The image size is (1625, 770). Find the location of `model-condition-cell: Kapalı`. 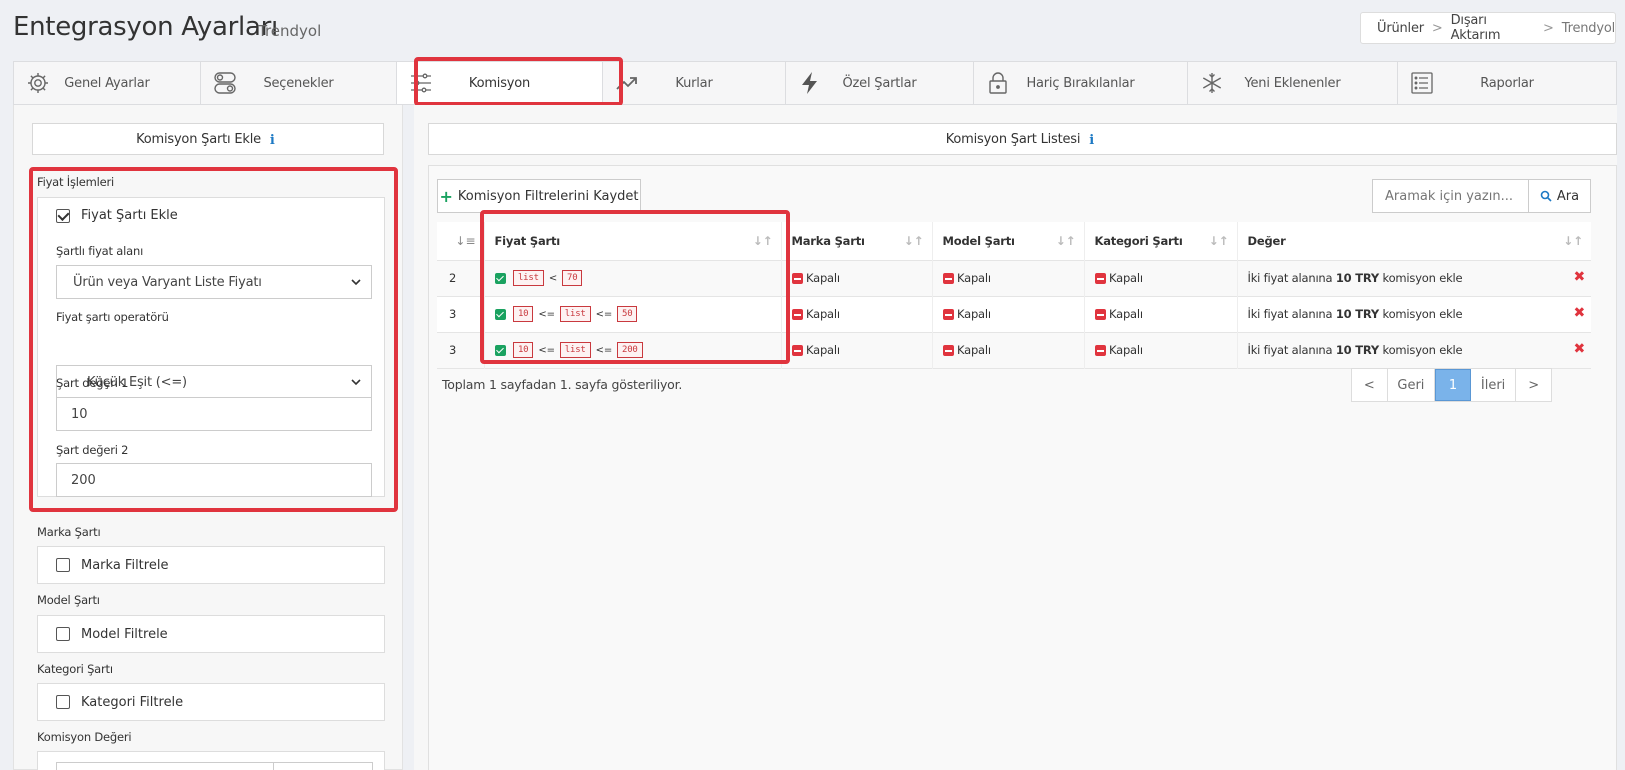

model-condition-cell: Kapalı is located at coordinates (1007, 278).